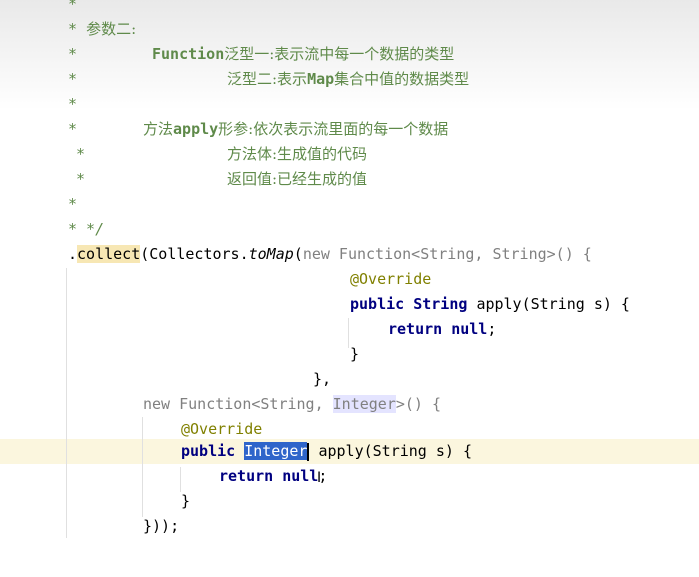  Describe the element at coordinates (111, 29) in the screenshot. I see `comment-param-two: 参数二:` at that location.